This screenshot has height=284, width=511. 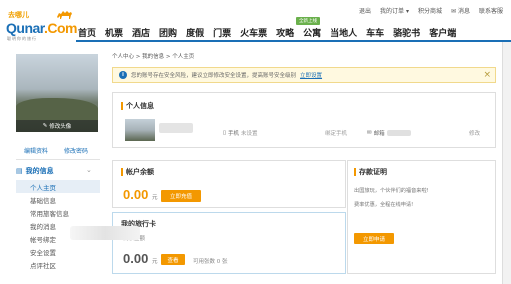 What do you see at coordinates (398, 133) in the screenshot?
I see `email-redacted` at bounding box center [398, 133].